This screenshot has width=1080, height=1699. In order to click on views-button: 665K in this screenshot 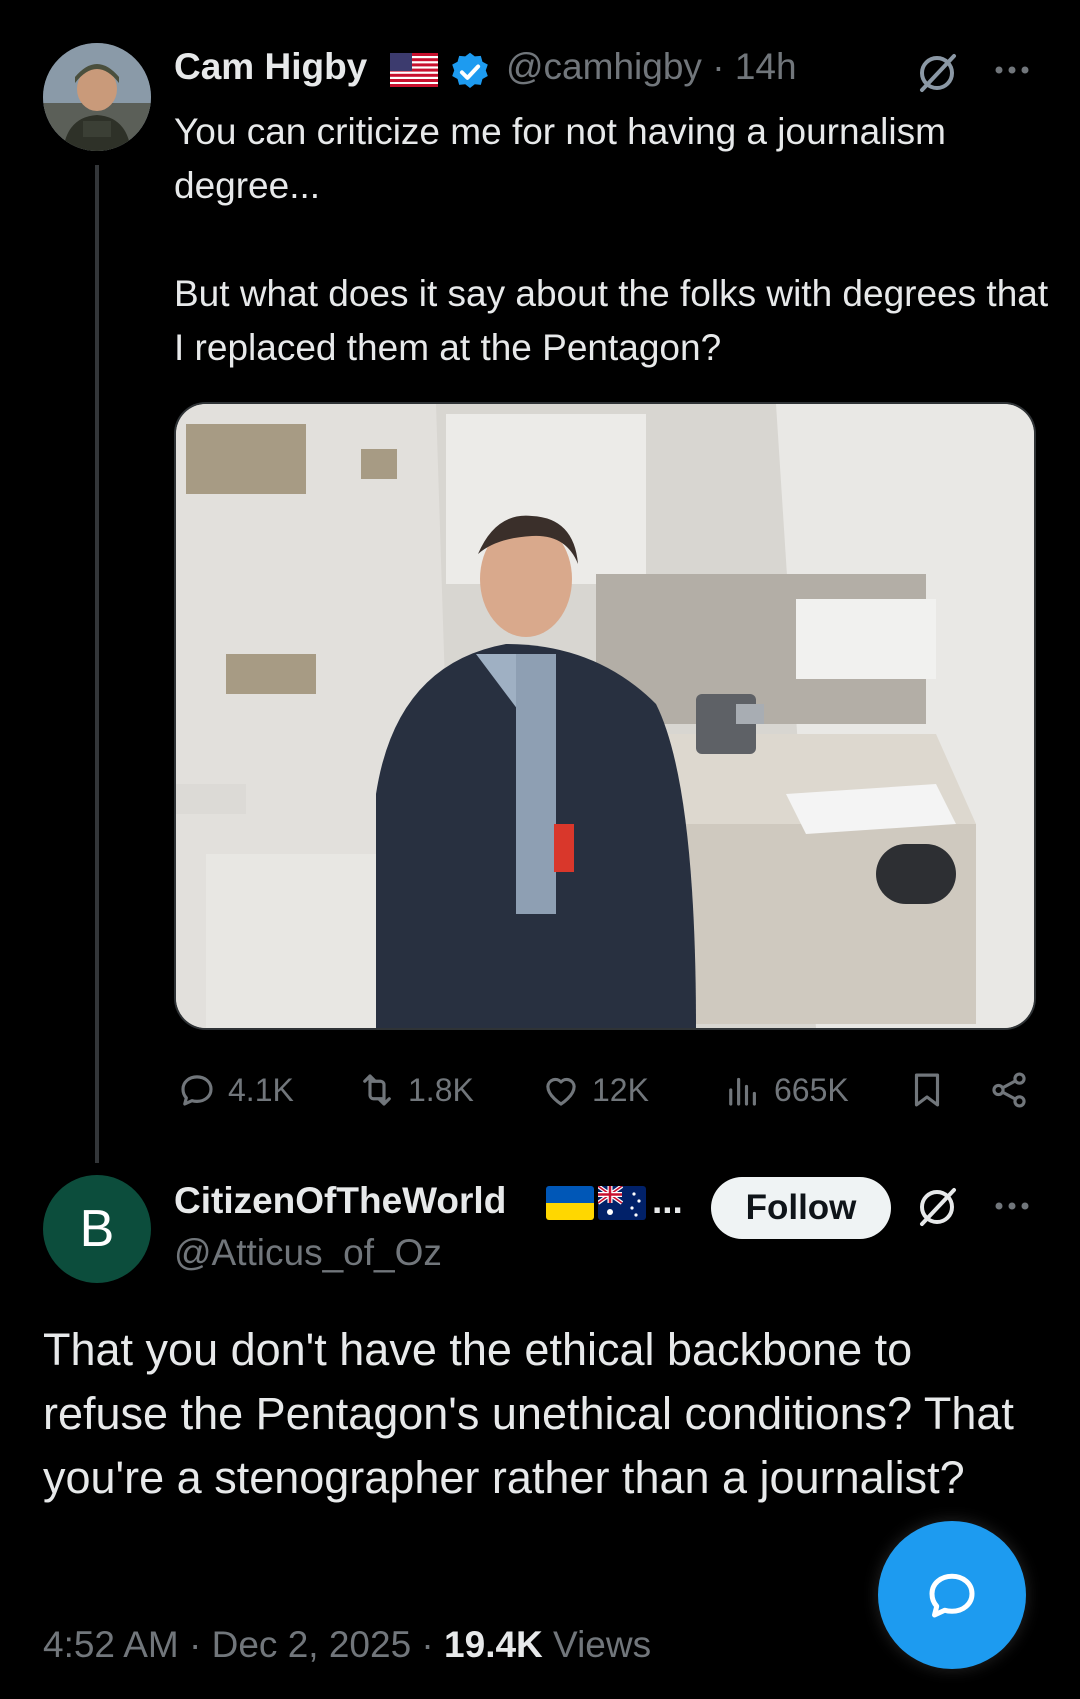, I will do `click(785, 1090)`.